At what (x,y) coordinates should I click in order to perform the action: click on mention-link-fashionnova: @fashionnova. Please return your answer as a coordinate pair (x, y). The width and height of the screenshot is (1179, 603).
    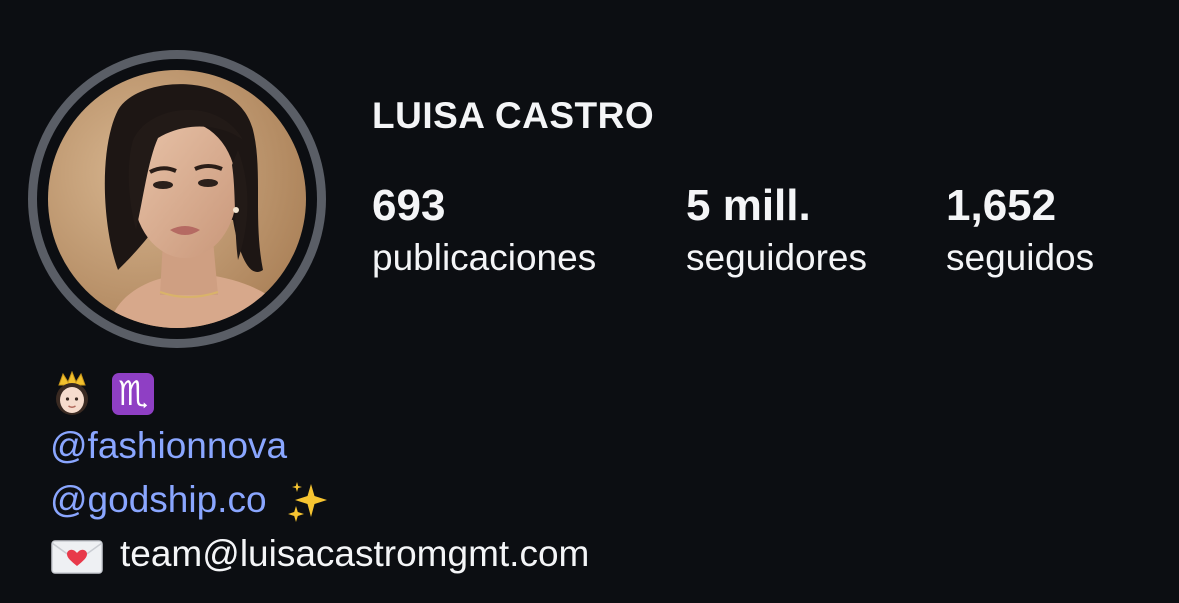
    Looking at the image, I should click on (168, 445).